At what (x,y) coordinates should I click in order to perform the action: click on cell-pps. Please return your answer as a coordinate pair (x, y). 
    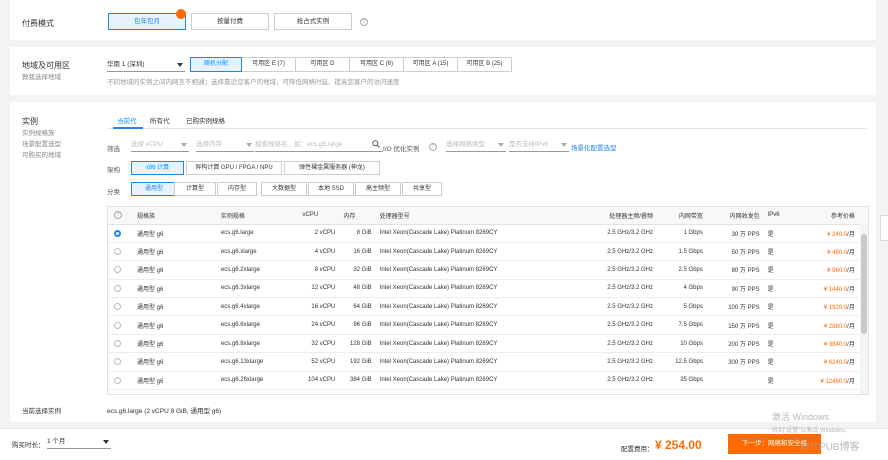
    Looking at the image, I should click on (735, 381).